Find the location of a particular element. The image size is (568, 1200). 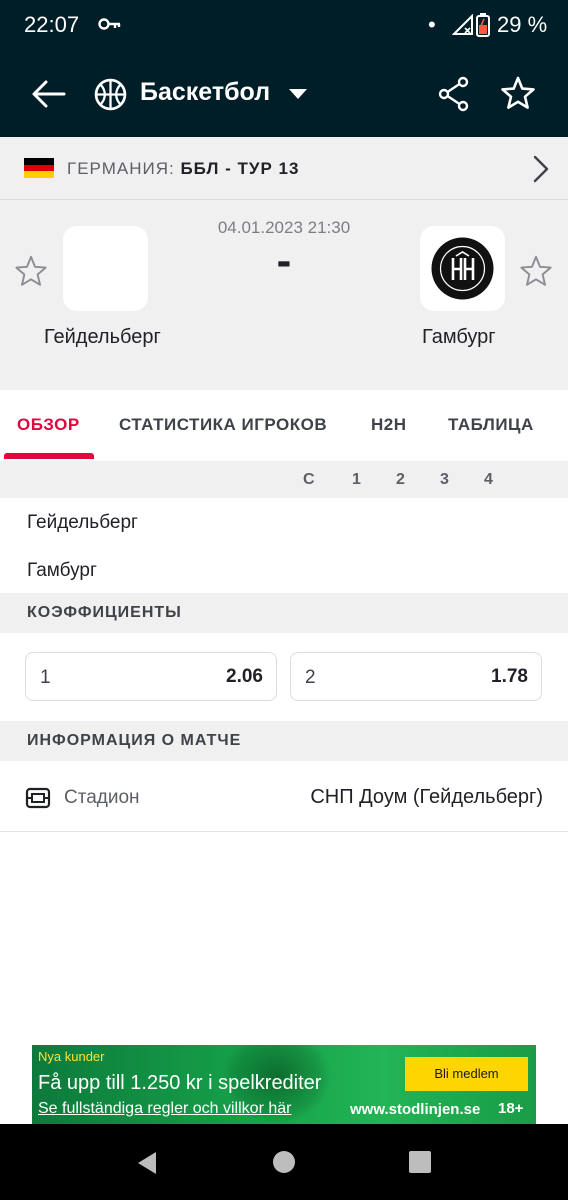

column-header: 1 is located at coordinates (356, 479).